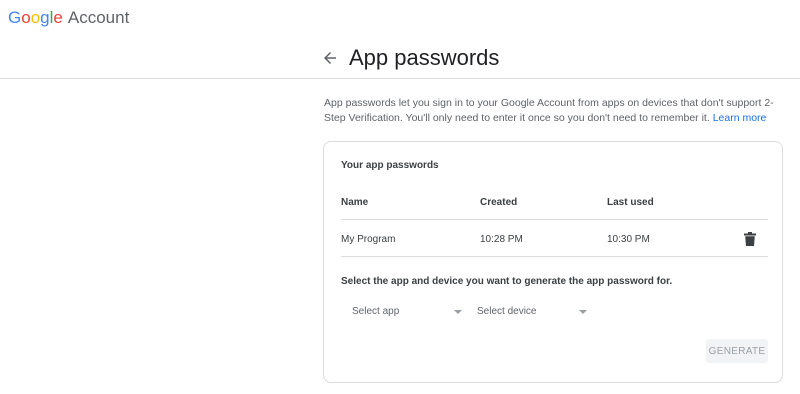 The height and width of the screenshot is (394, 800). Describe the element at coordinates (35, 17) in the screenshot. I see `google-logo-o2: o` at that location.